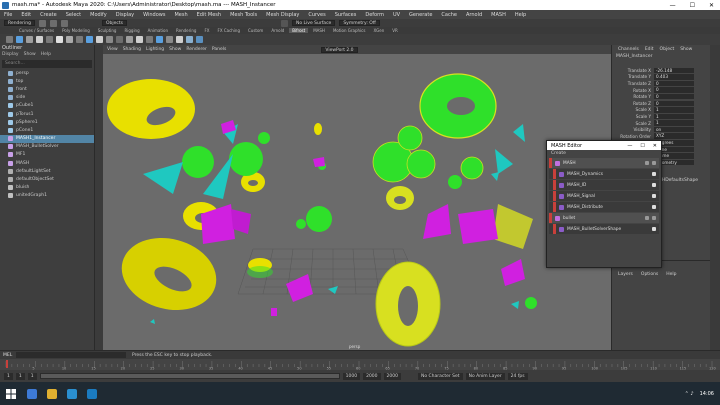 Image resolution: width=720 pixels, height=405 pixels. I want to click on cb-tab-object: Object, so click(667, 49).